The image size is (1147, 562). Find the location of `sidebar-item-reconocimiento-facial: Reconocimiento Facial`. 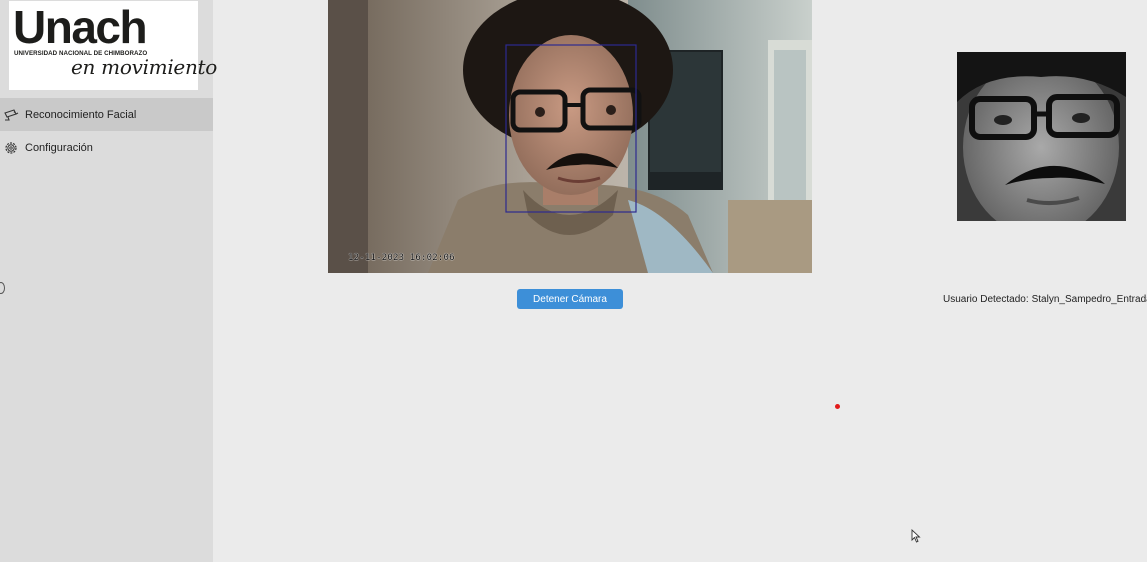

sidebar-item-reconocimiento-facial: Reconocimiento Facial is located at coordinates (106, 114).